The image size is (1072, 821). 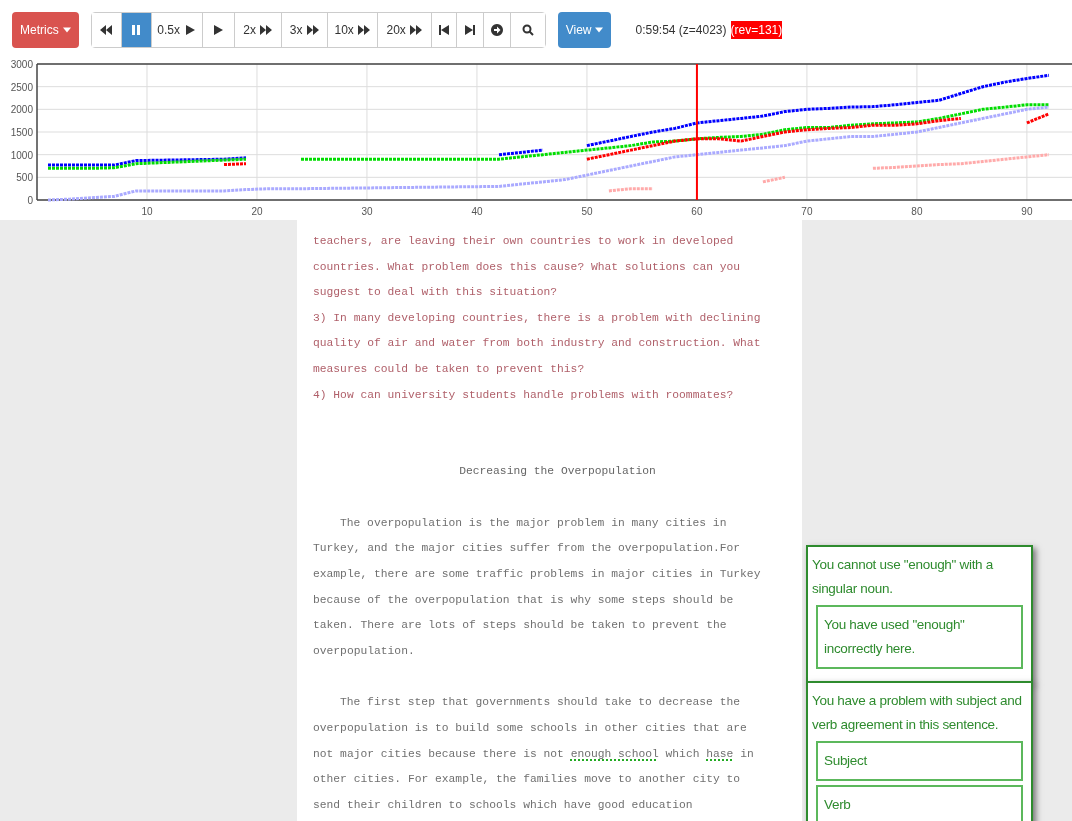 I want to click on text-line: overpopulation is to build some schools in other cities that are, so click(x=530, y=728).